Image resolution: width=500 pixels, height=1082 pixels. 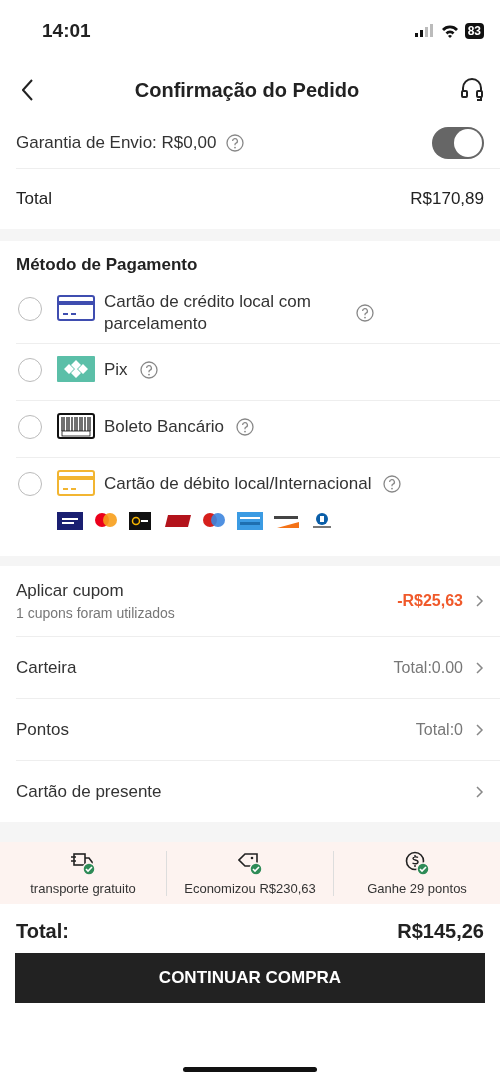 What do you see at coordinates (447, 199) in the screenshot?
I see `total-value: R$170,89` at bounding box center [447, 199].